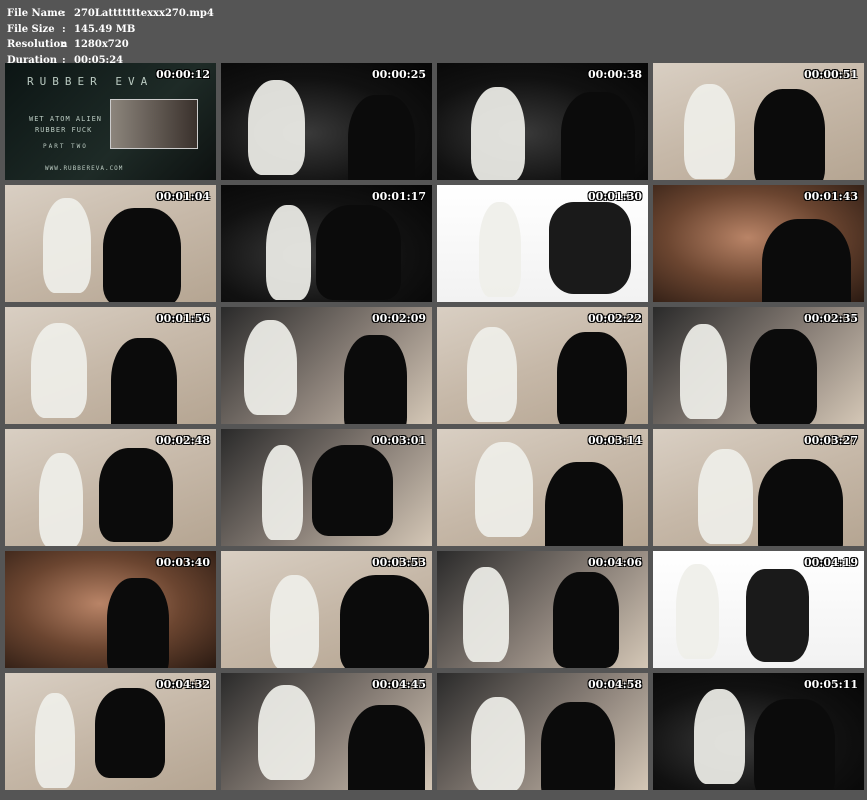 The width and height of the screenshot is (867, 800). Describe the element at coordinates (182, 562) in the screenshot. I see `timestamp-label: 00:03:40` at that location.